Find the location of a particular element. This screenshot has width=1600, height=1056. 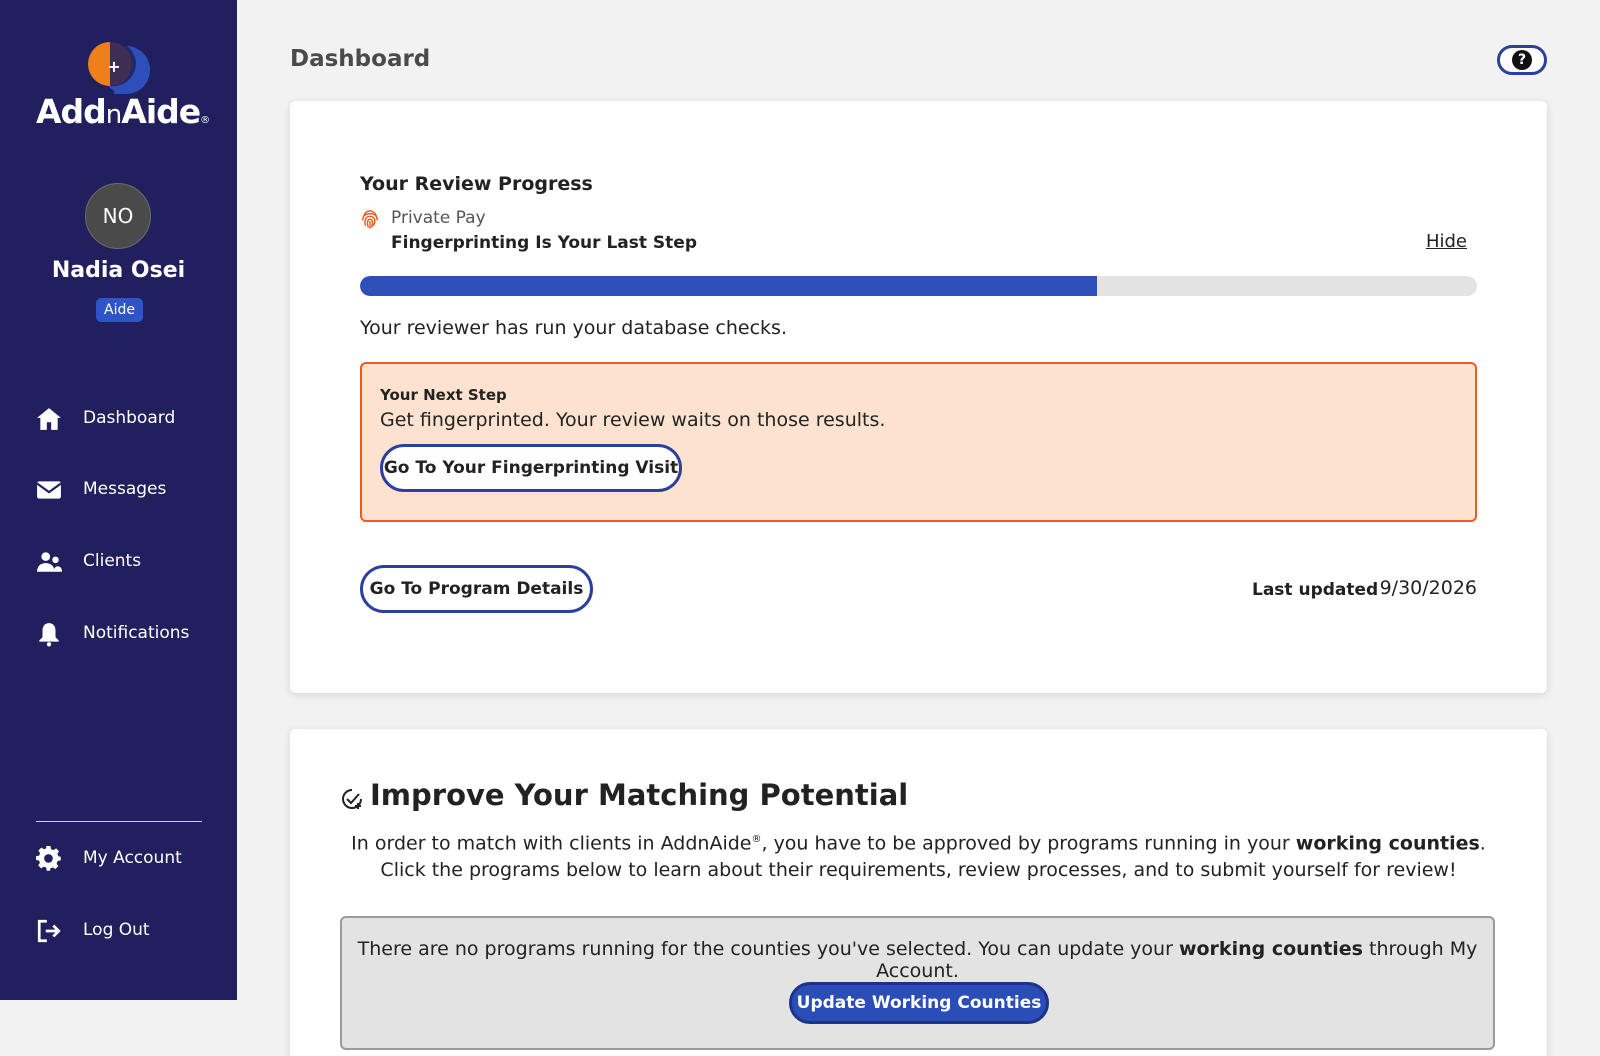

avatar: NO is located at coordinates (118, 216).